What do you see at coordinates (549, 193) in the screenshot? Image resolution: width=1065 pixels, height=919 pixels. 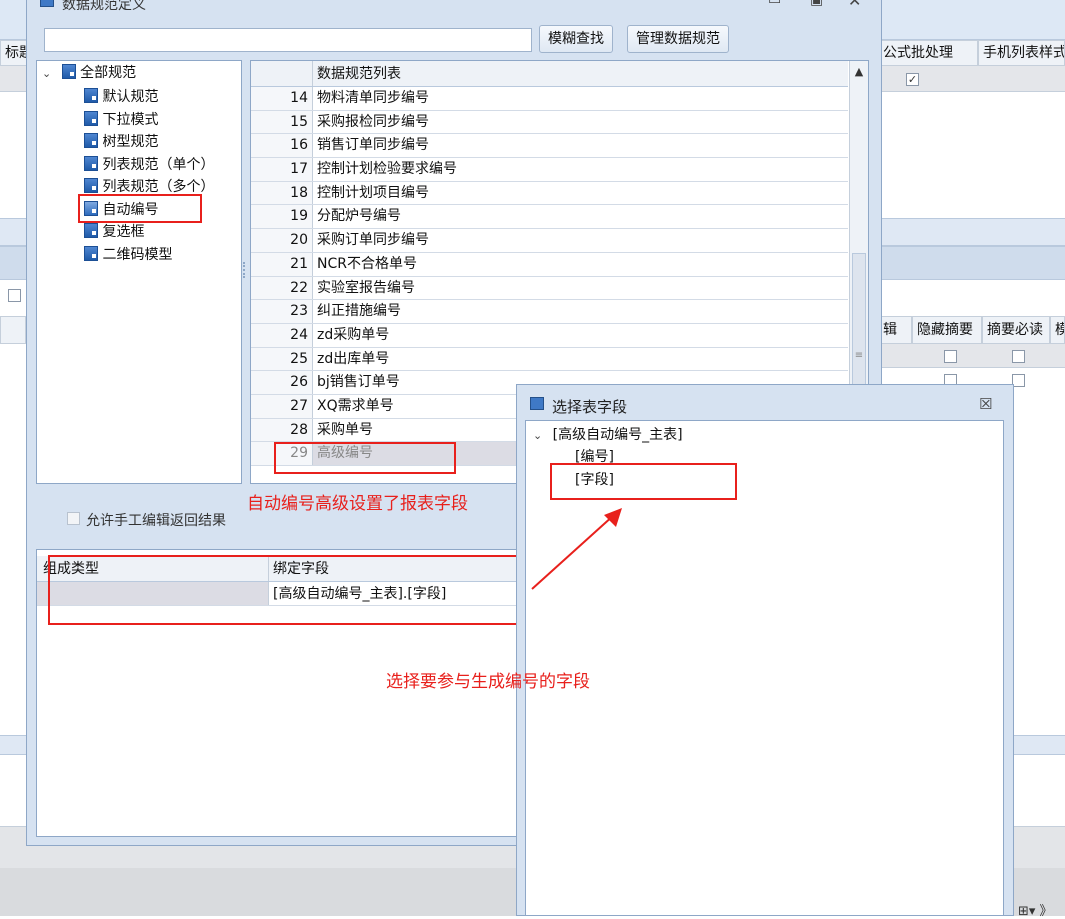 I see `spec-list-row: 18 控制计划项目编号` at bounding box center [549, 193].